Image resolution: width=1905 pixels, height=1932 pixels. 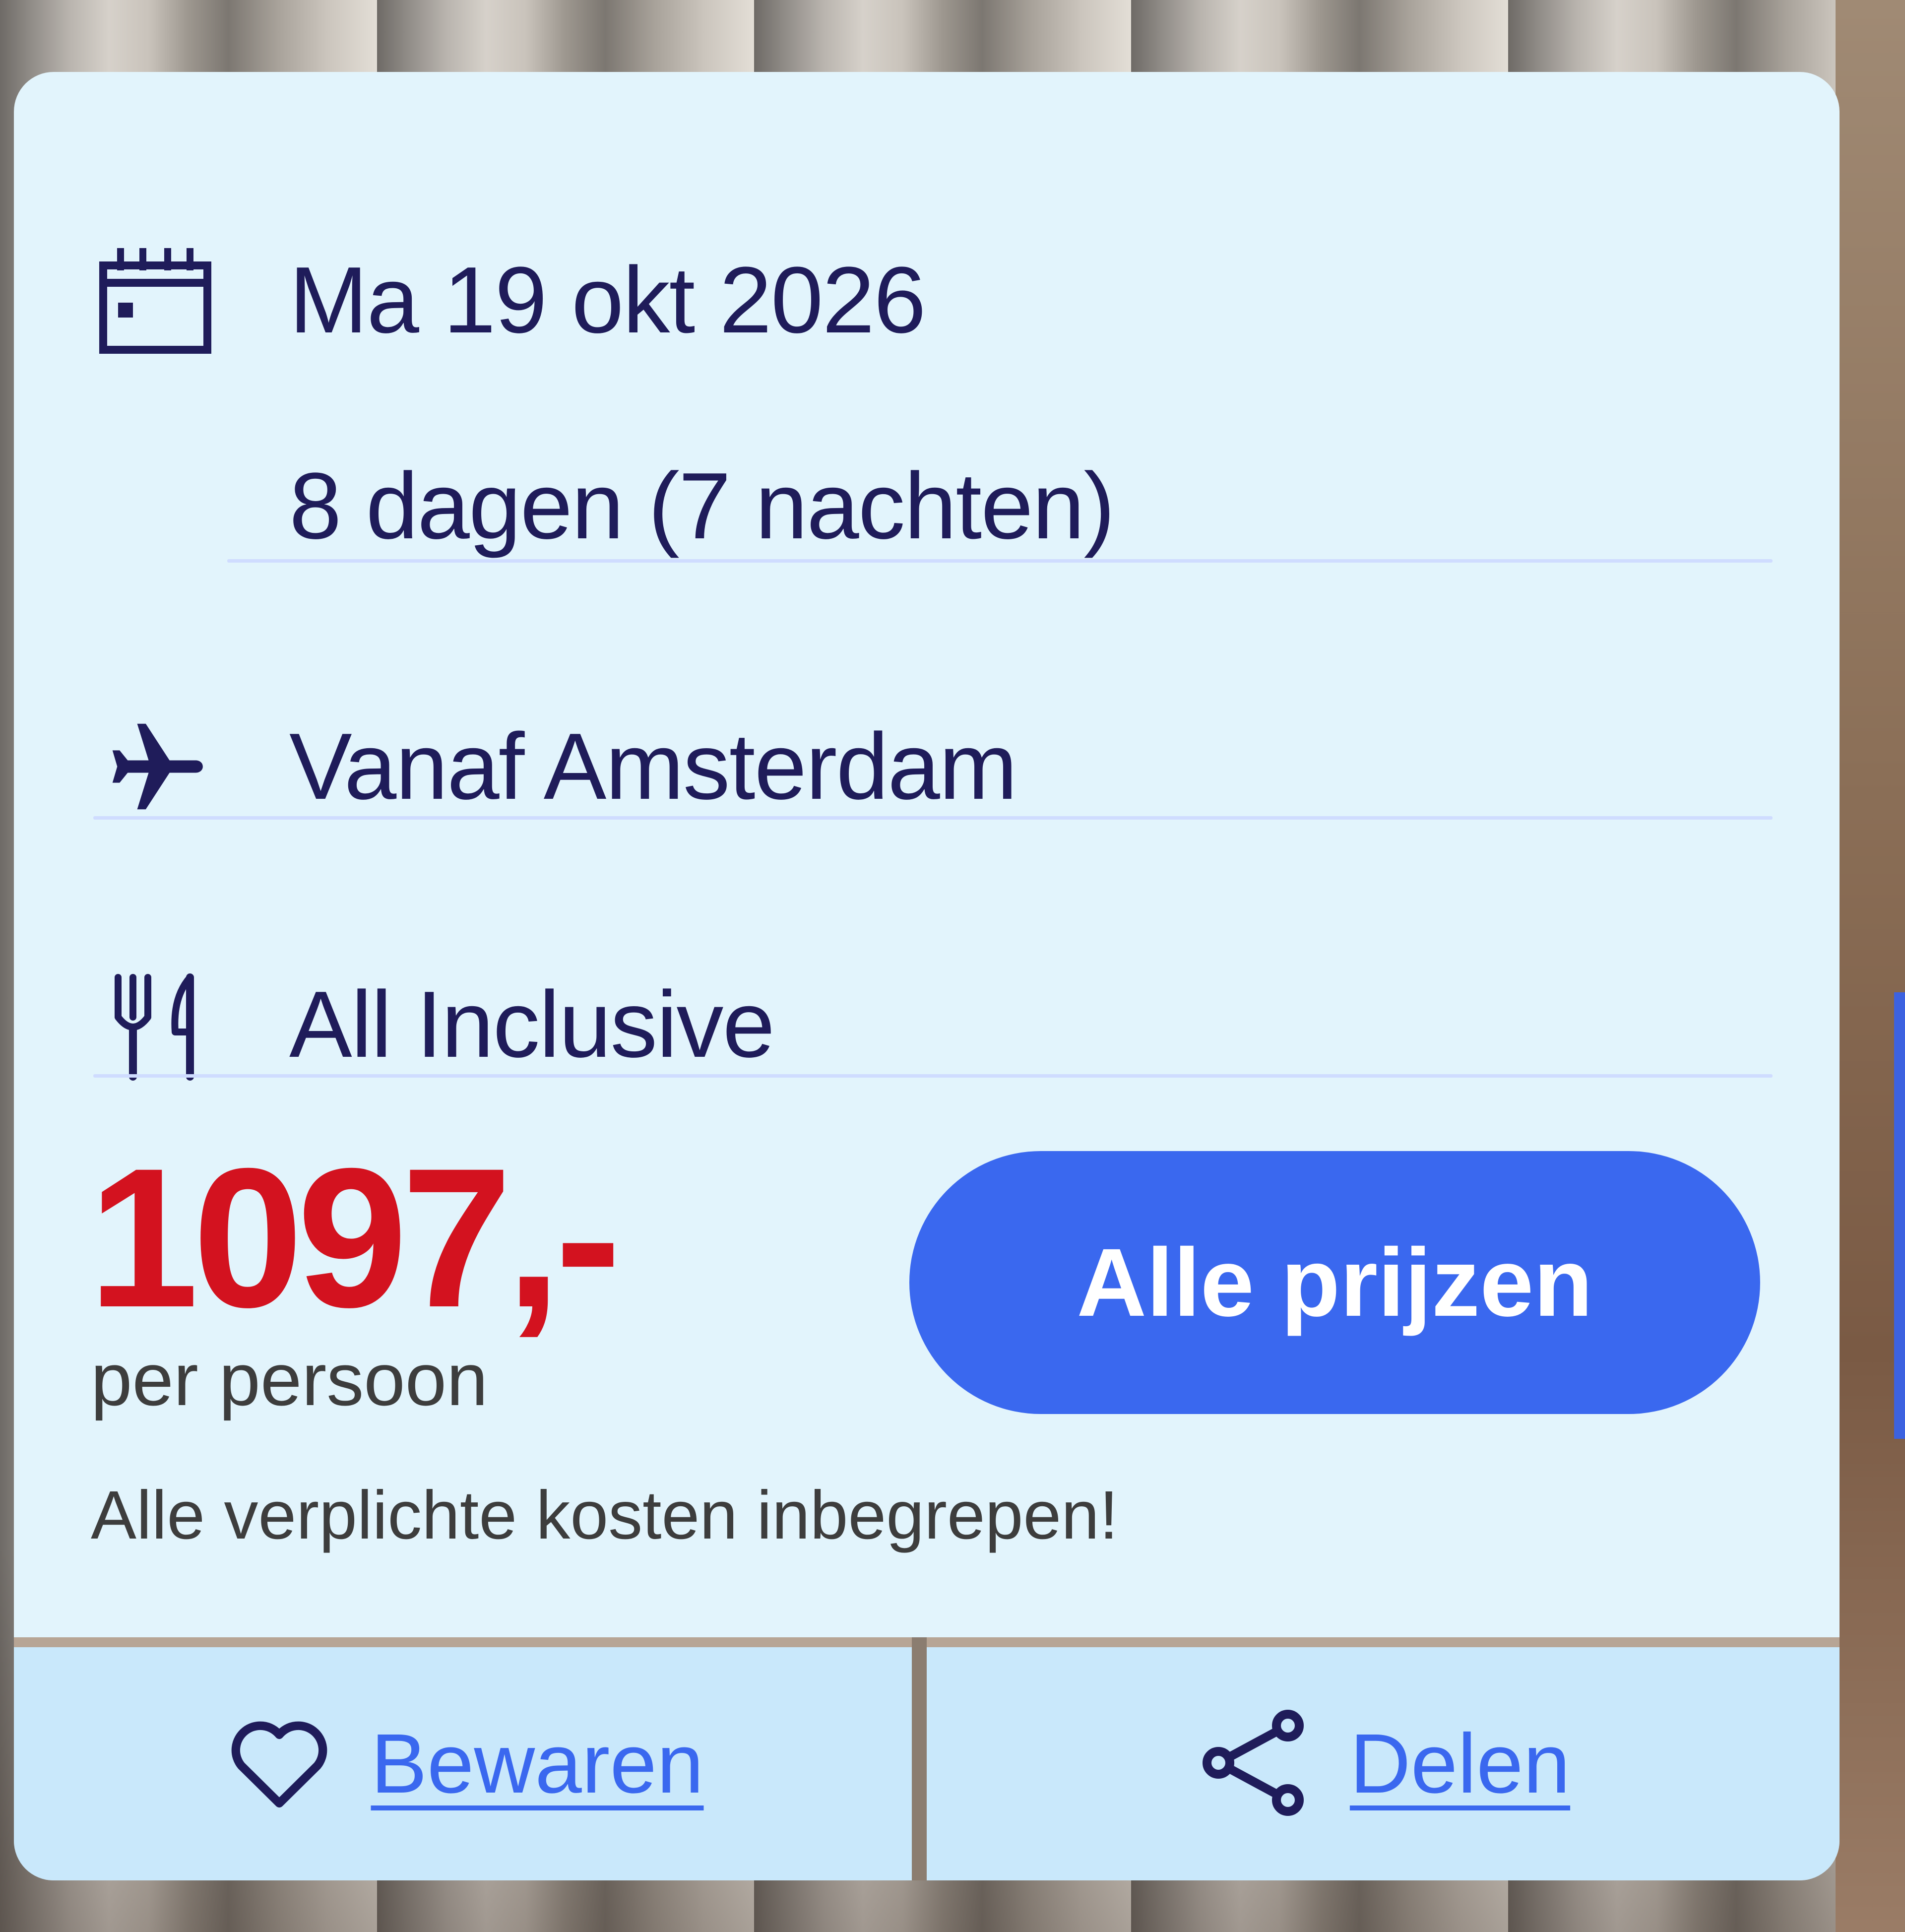 I want to click on departure-row: Vanaf Amsterdam, so click(x=927, y=767).